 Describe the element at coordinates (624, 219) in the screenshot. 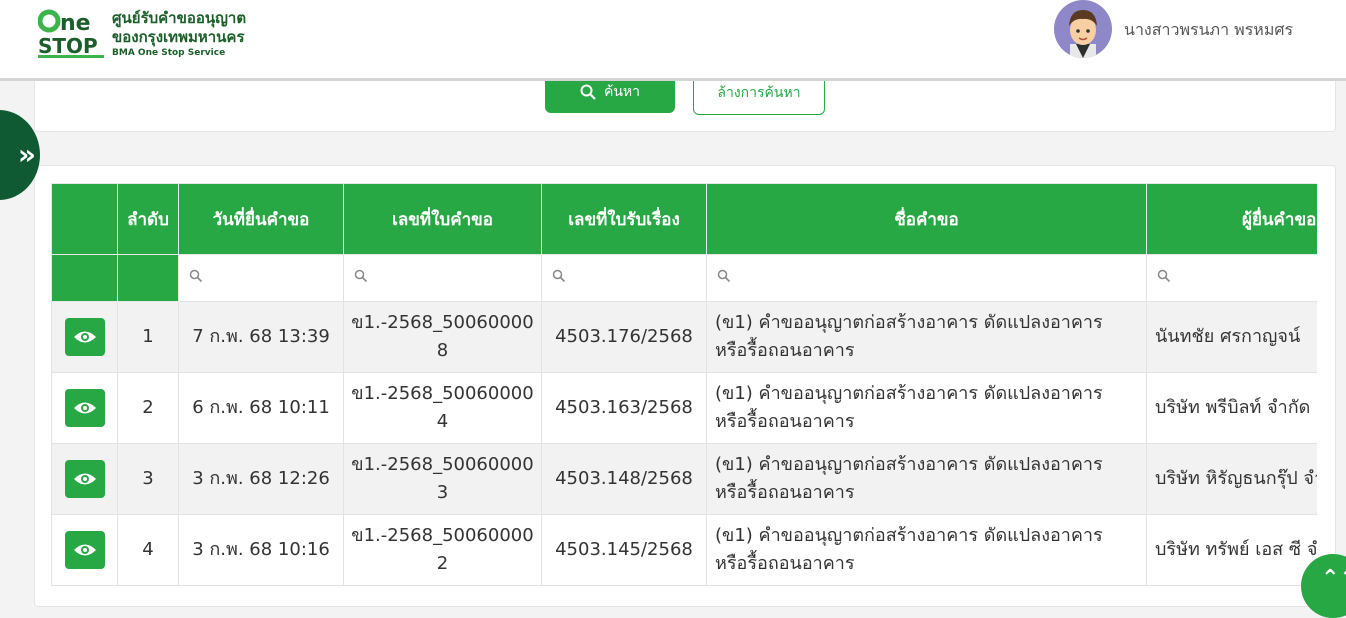

I see `column-header-receipt-no: เลขที่ใบรับเรื่อง` at that location.